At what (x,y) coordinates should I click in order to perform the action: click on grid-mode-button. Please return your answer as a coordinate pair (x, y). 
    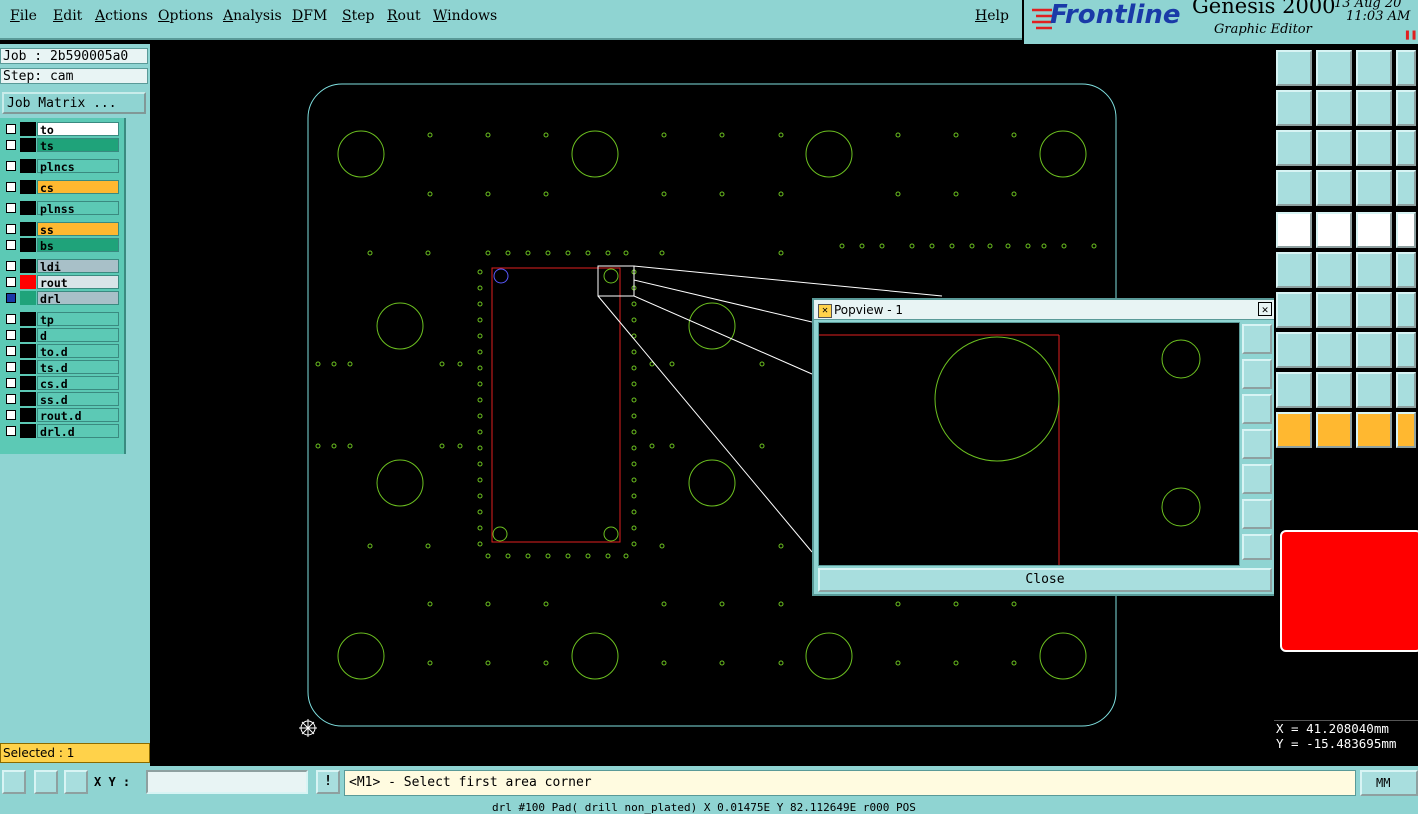
    Looking at the image, I should click on (76, 782).